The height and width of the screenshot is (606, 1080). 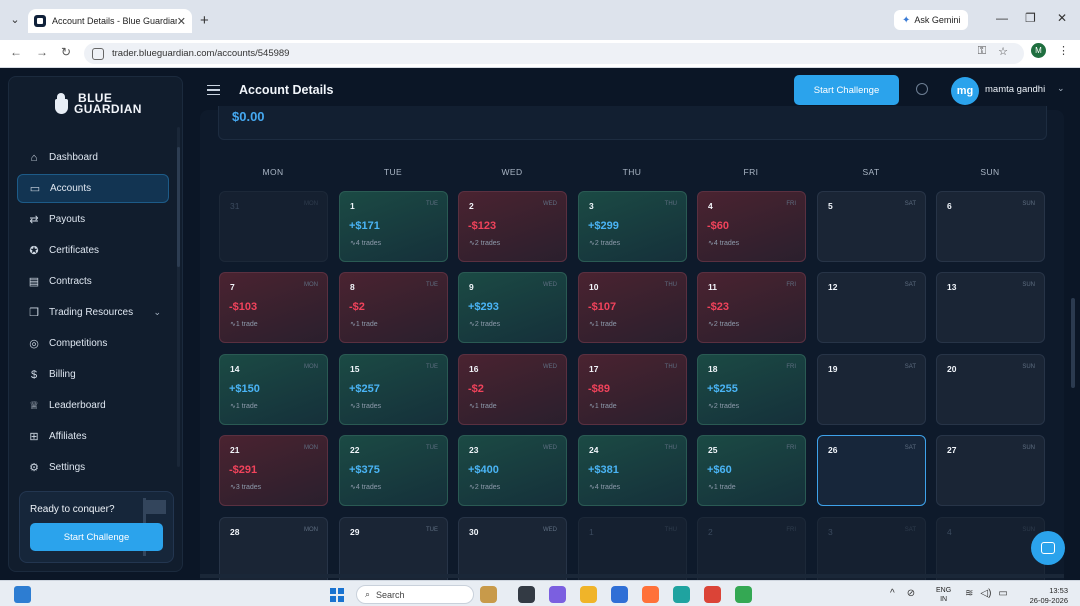 What do you see at coordinates (204, 20) in the screenshot?
I see `new-tab-button: +` at bounding box center [204, 20].